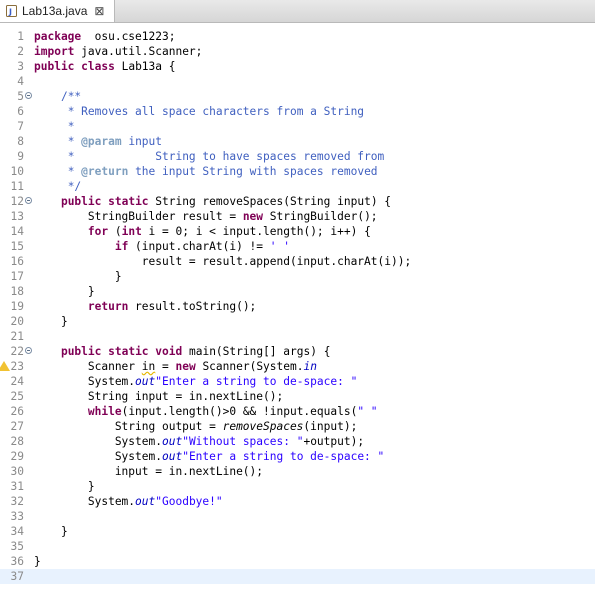  Describe the element at coordinates (367, 411) in the screenshot. I see `code-token: " "` at that location.